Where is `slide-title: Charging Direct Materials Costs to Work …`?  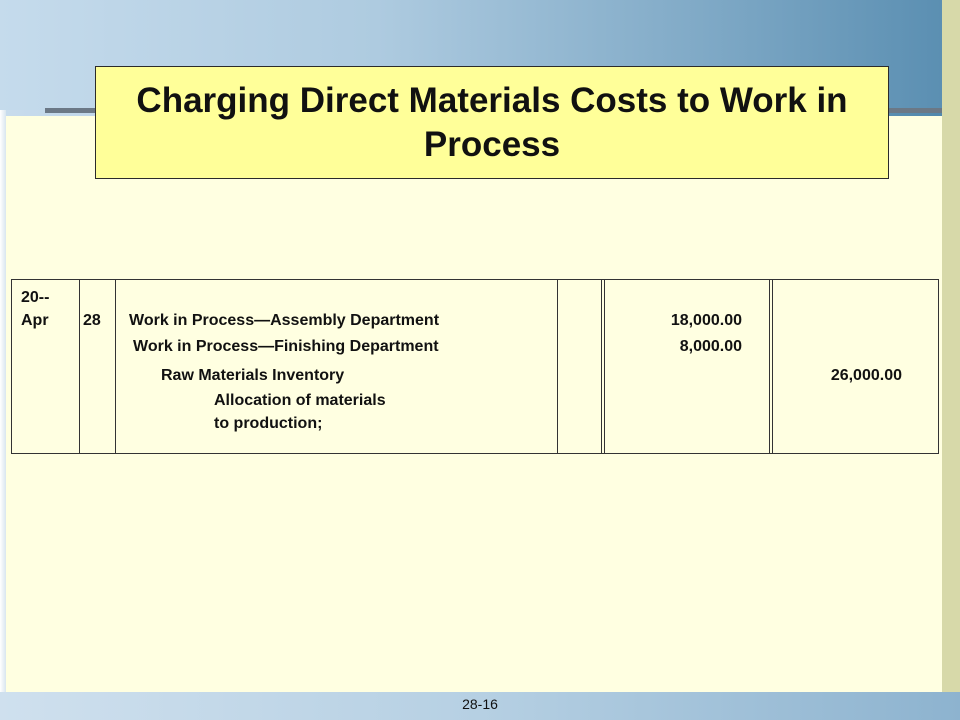
slide-title: Charging Direct Materials Costs to Work … is located at coordinates (492, 122).